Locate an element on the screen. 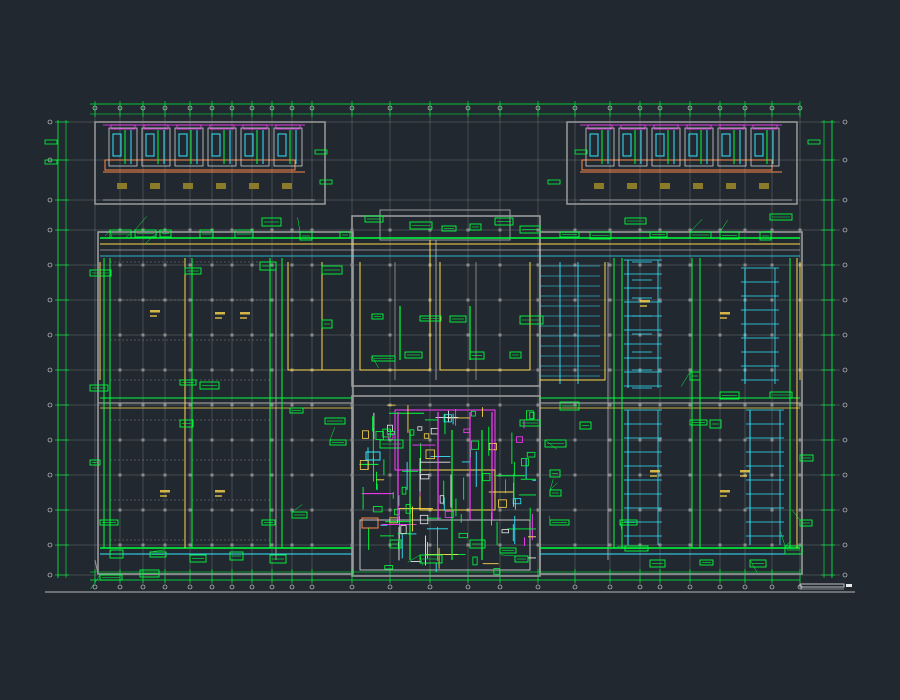 The width and height of the screenshot is (900, 700). tank-room-units is located at coordinates (432, 162).